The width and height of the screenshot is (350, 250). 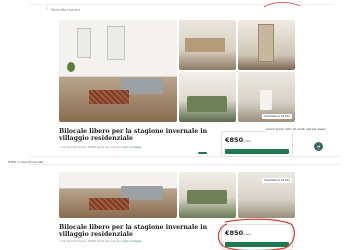 I want to click on tab-indicator, so click(x=202, y=153).